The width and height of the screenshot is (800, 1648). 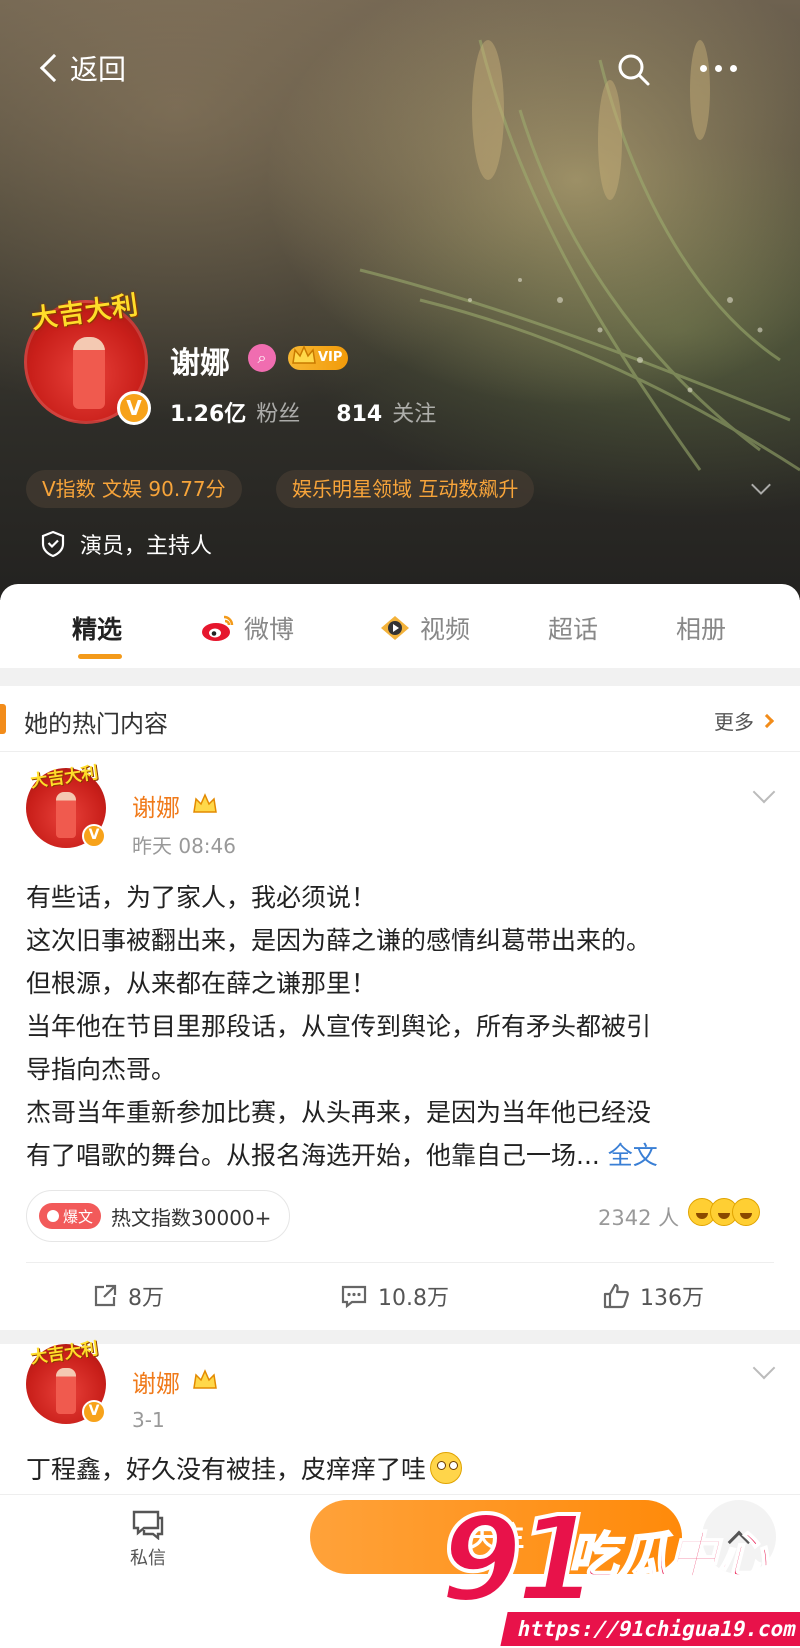 What do you see at coordinates (573, 628) in the screenshot?
I see `tab-super-topic: 超话` at bounding box center [573, 628].